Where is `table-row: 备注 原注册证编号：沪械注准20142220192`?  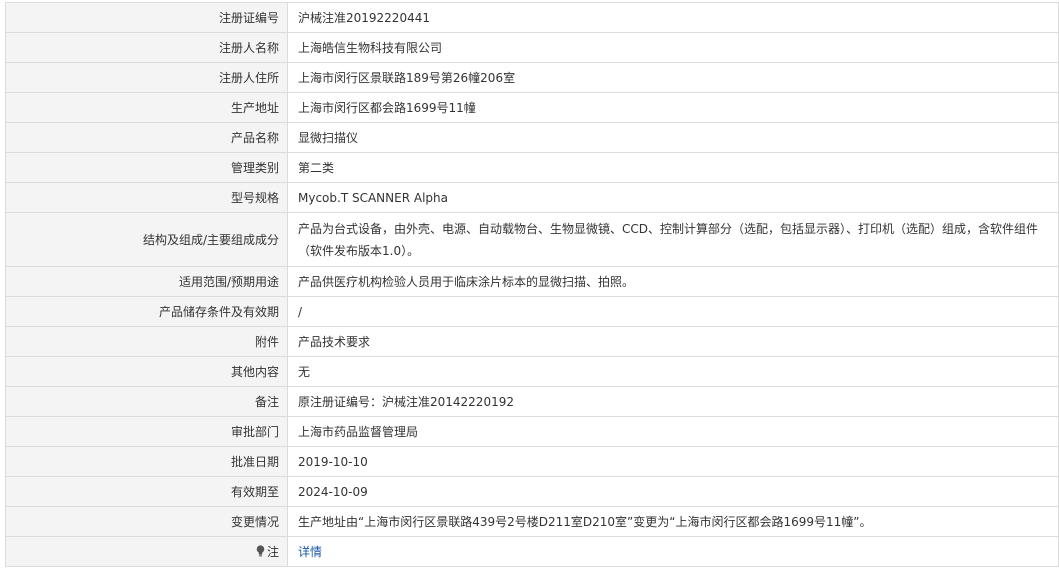 table-row: 备注 原注册证编号：沪械注准20142220192 is located at coordinates (532, 401).